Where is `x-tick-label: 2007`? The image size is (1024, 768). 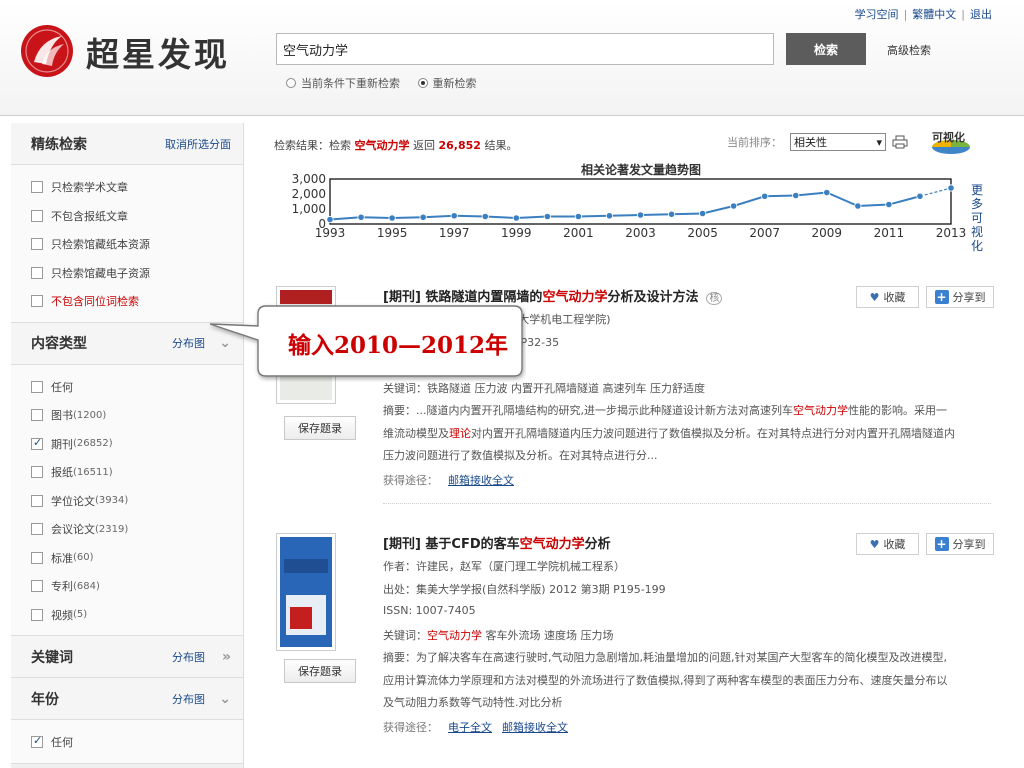 x-tick-label: 2007 is located at coordinates (764, 233).